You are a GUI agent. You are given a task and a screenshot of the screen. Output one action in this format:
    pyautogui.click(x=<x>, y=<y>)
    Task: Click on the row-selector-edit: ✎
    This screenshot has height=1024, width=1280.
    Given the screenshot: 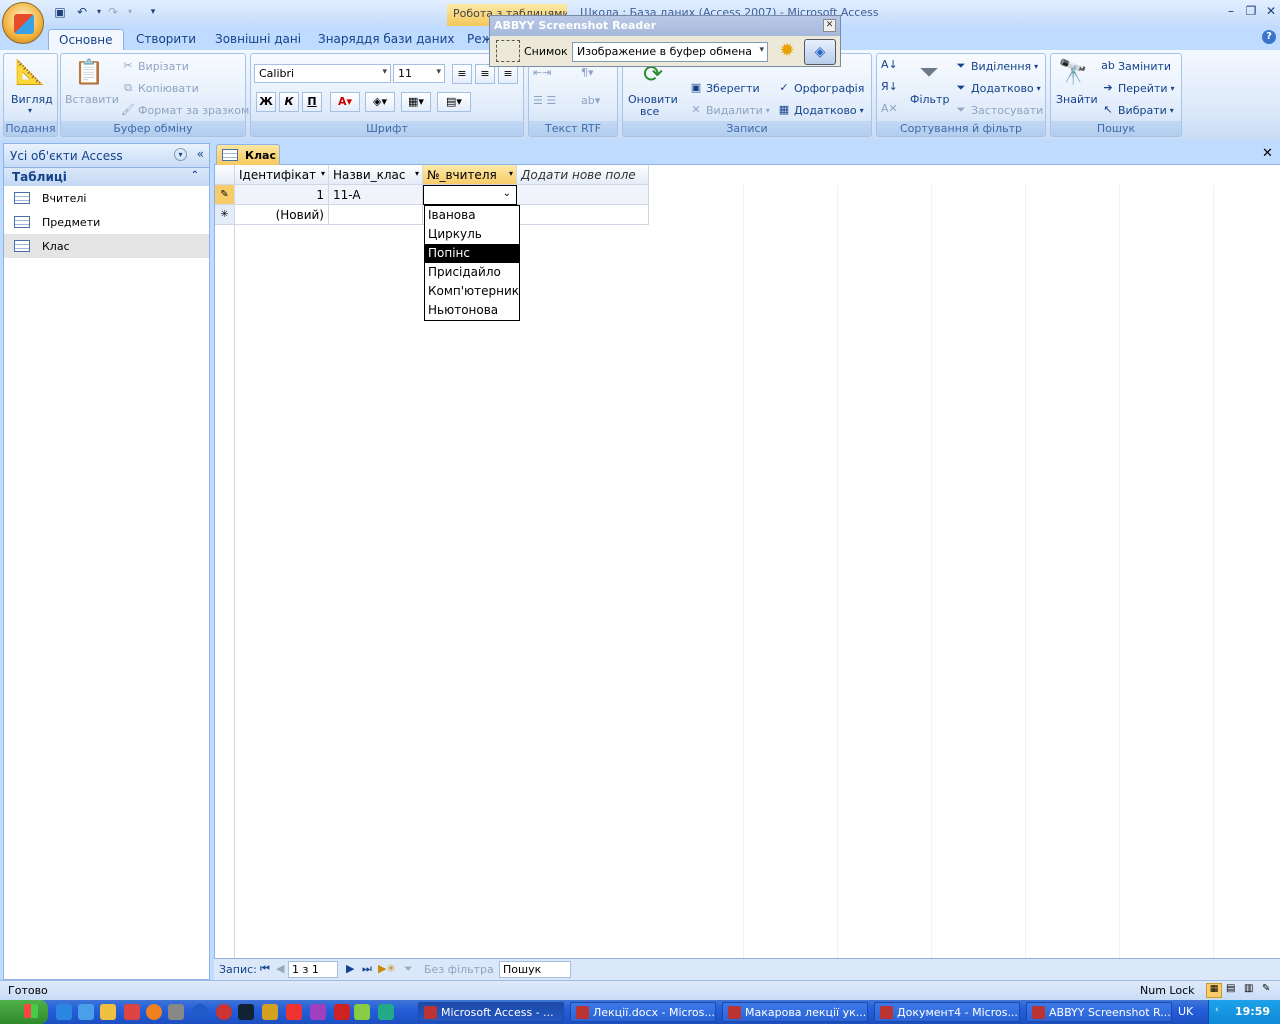 What is the action you would take?
    pyautogui.click(x=225, y=195)
    